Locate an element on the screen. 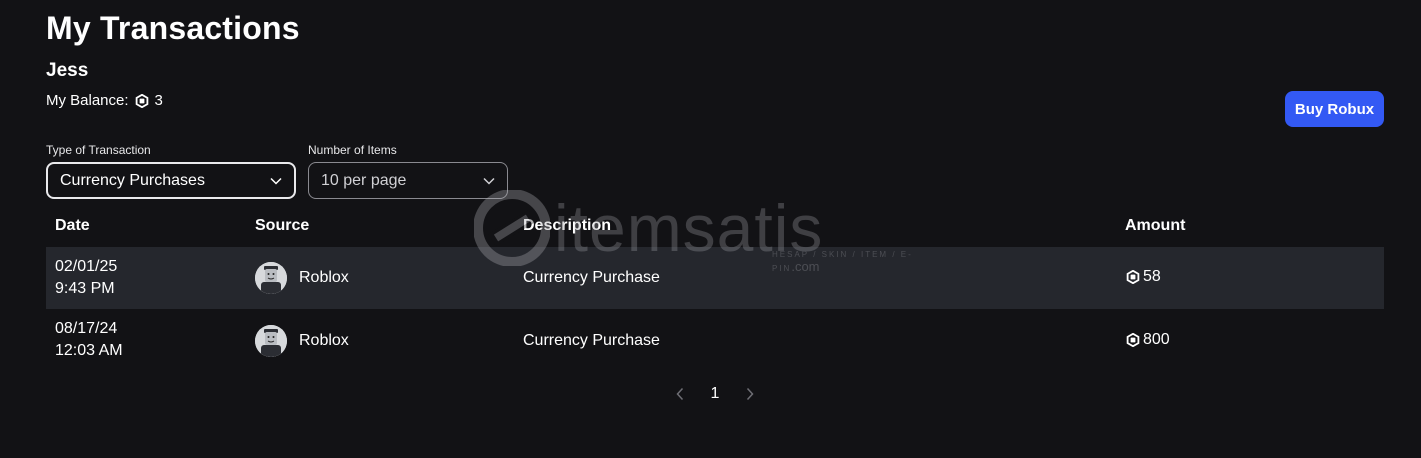 Image resolution: width=1421 pixels, height=458 pixels. pagination: 1 is located at coordinates (715, 394).